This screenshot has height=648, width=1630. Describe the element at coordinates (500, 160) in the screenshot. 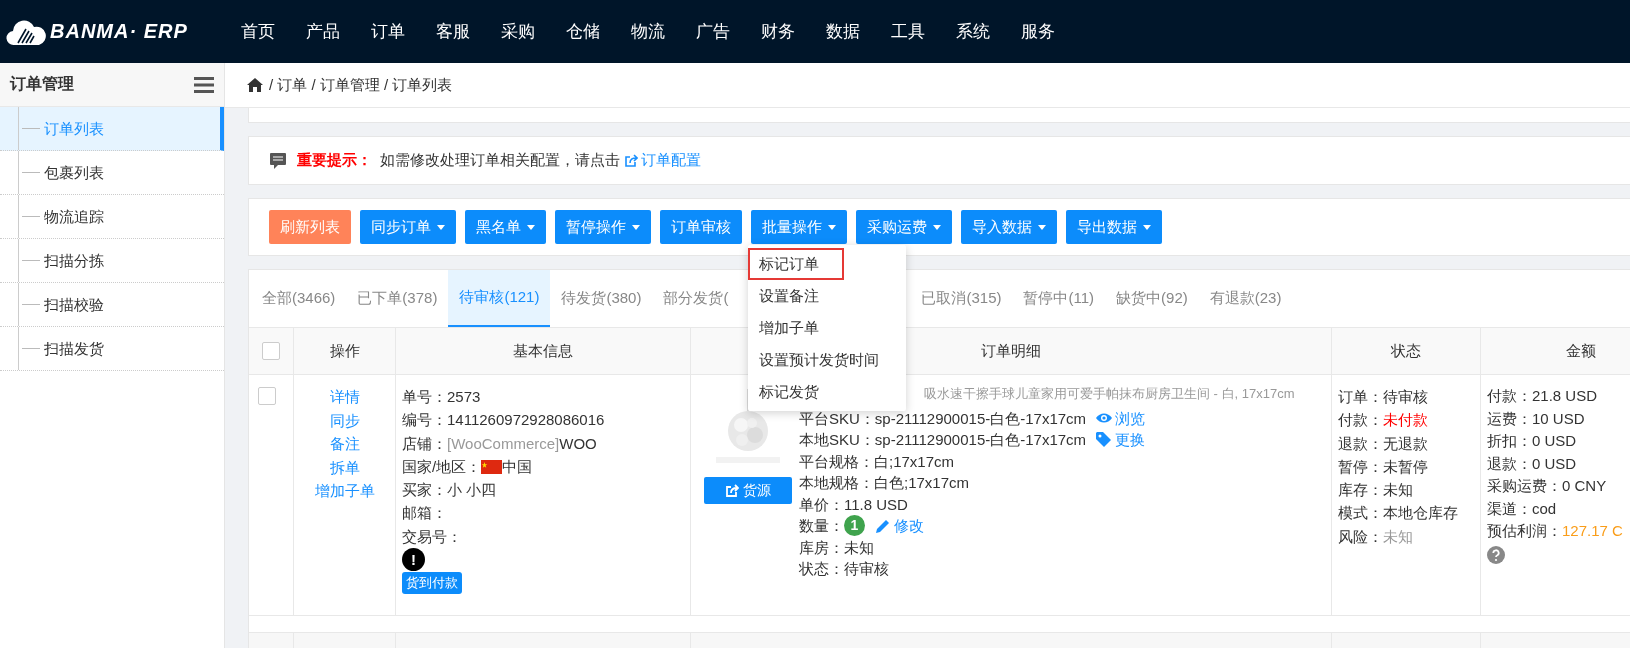

I see `notice-text: 如需修改处理订单相关配置，请点击` at that location.